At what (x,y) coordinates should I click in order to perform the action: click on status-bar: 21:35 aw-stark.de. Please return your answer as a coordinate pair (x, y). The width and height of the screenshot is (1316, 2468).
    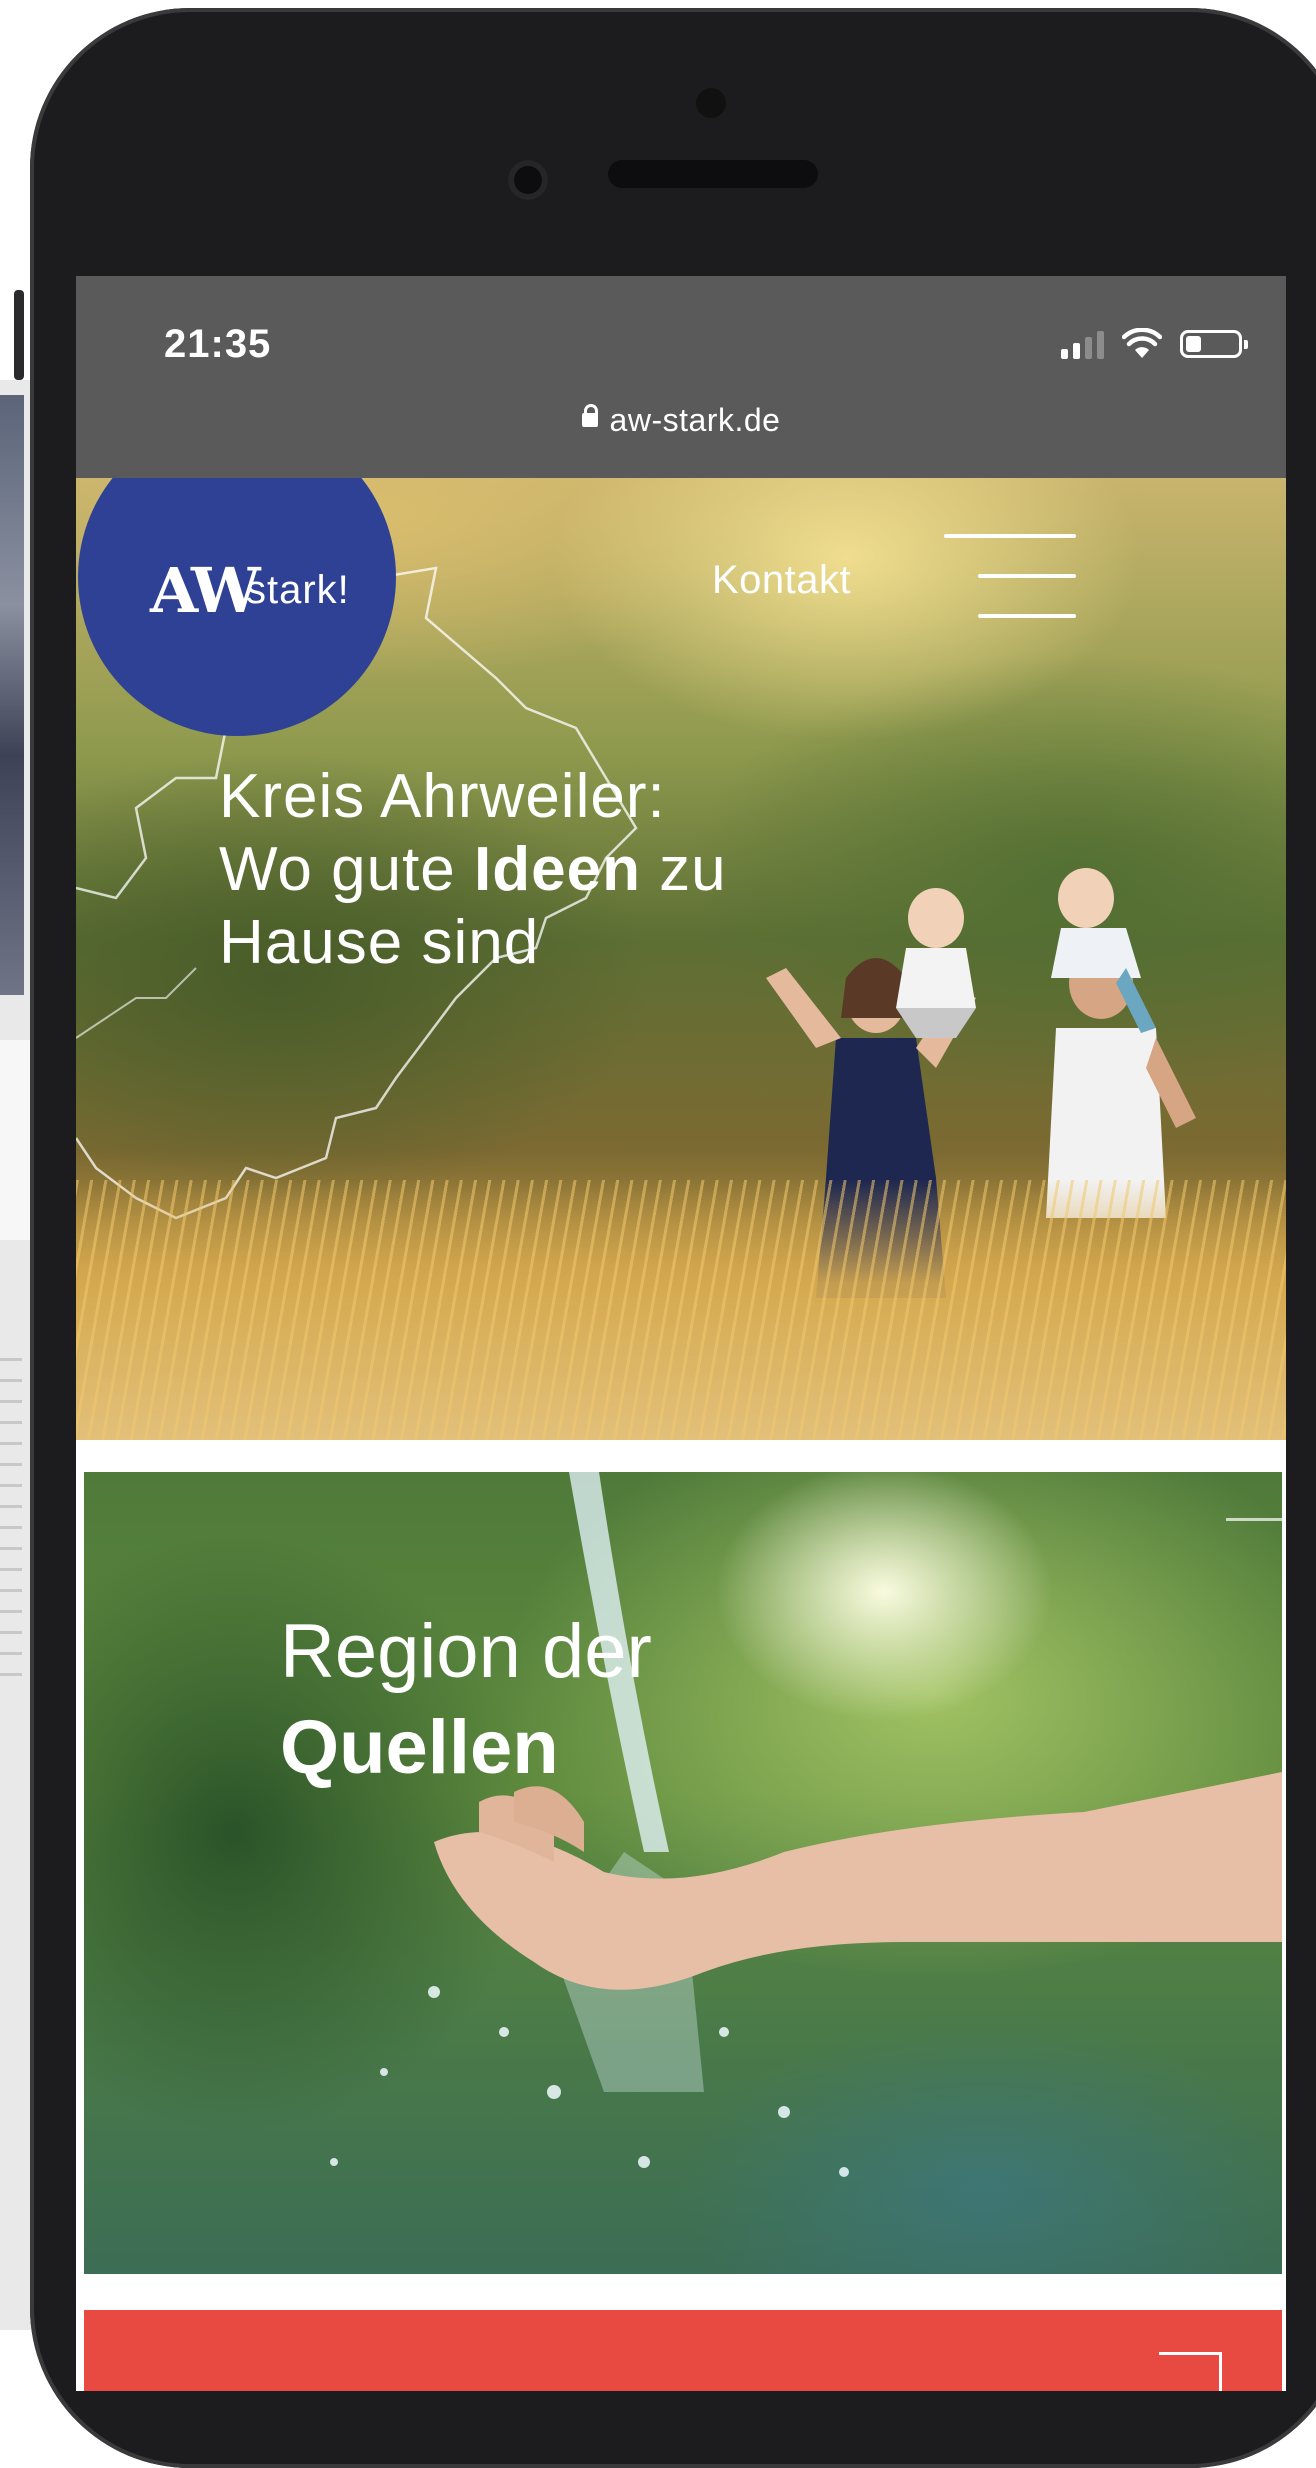
    Looking at the image, I should click on (681, 377).